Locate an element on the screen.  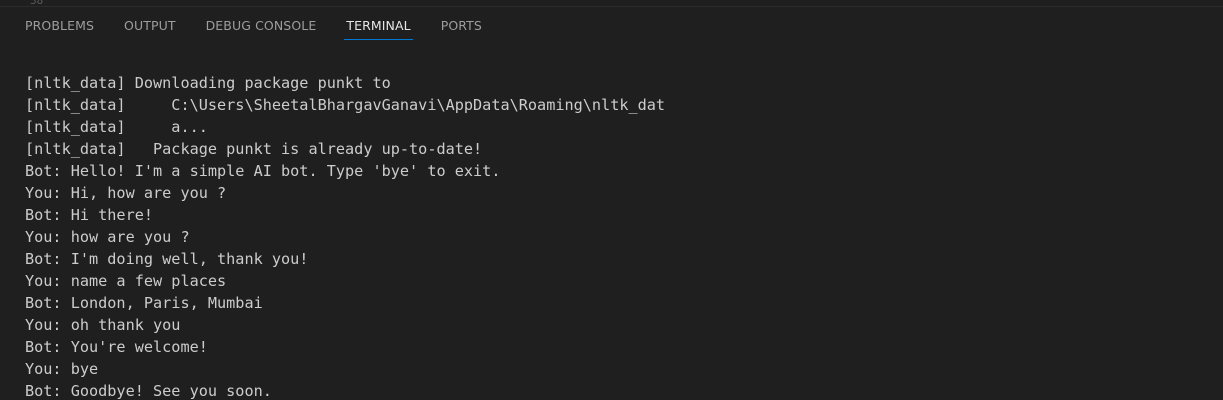
terminal-line: Bot: I'm doing well, thank you! is located at coordinates (167, 259).